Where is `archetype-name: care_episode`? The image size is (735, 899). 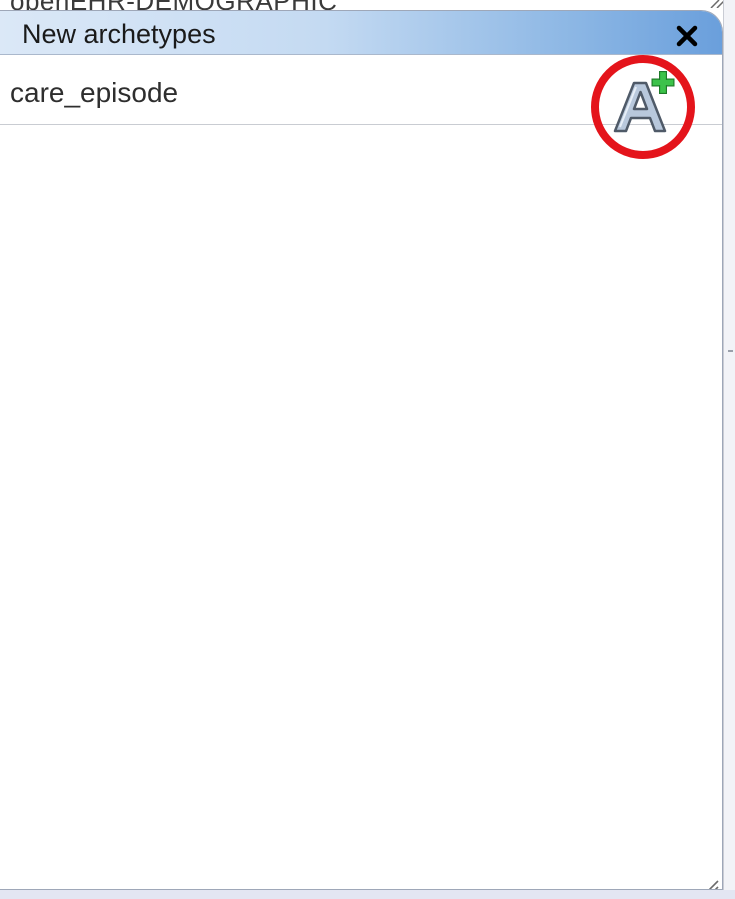 archetype-name: care_episode is located at coordinates (94, 92).